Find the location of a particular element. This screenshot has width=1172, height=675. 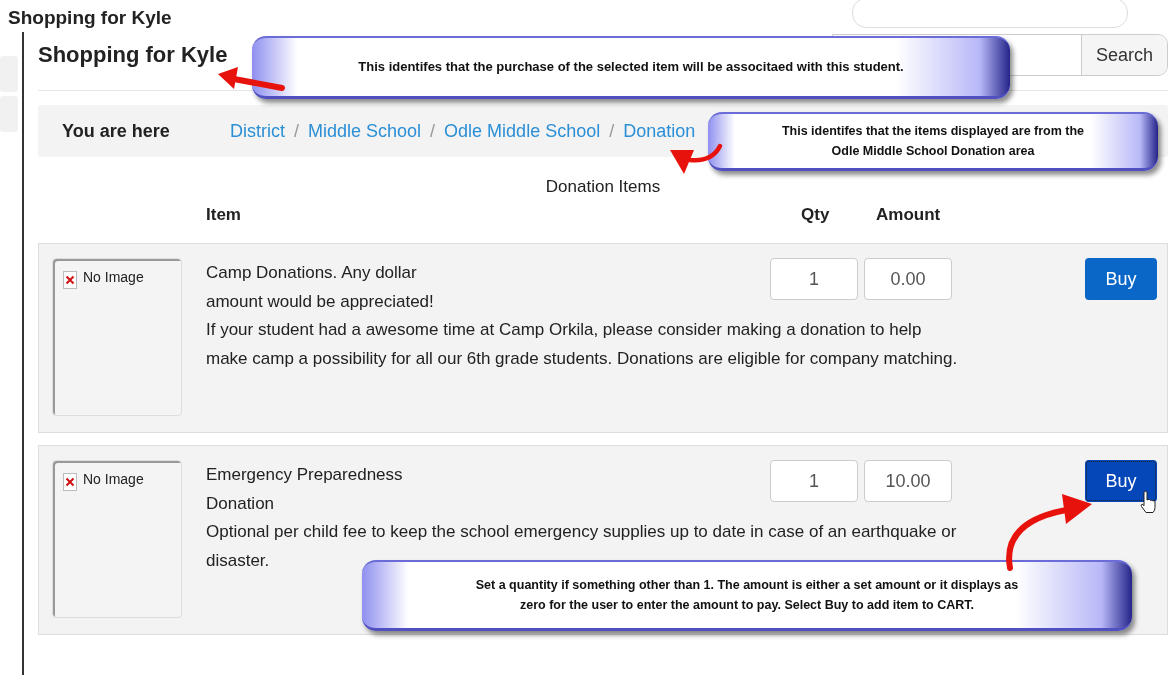

breadcrumb-label: You are here is located at coordinates (116, 131).